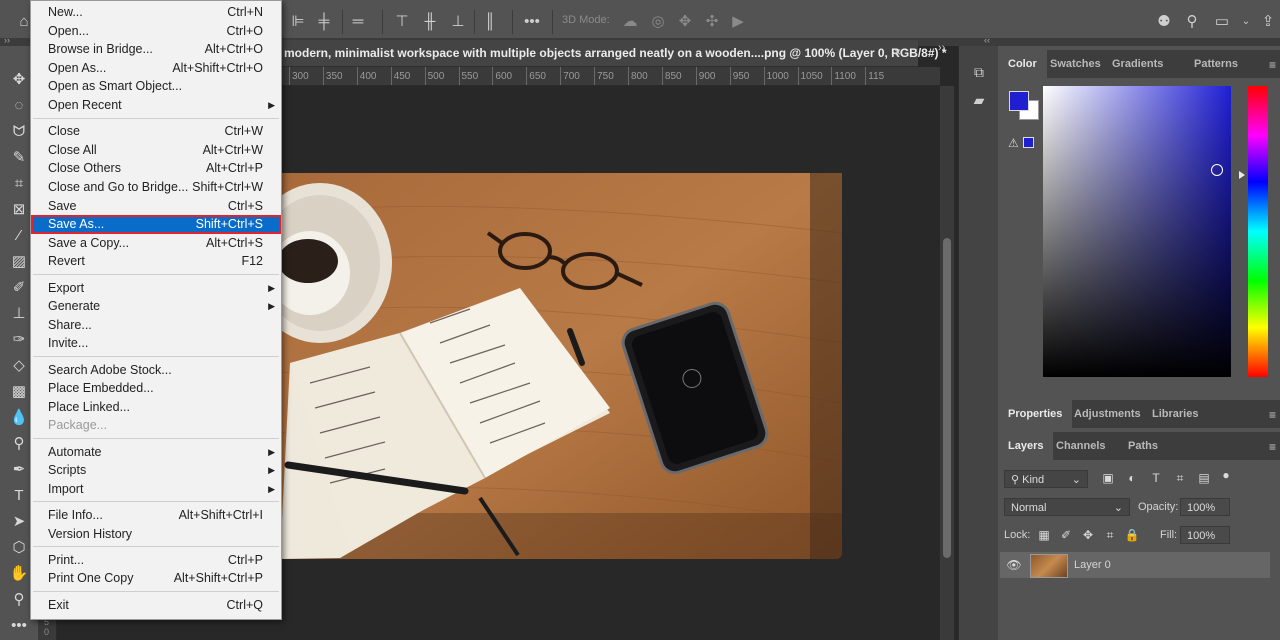  I want to click on search-icon: ⚲, so click(1192, 22).